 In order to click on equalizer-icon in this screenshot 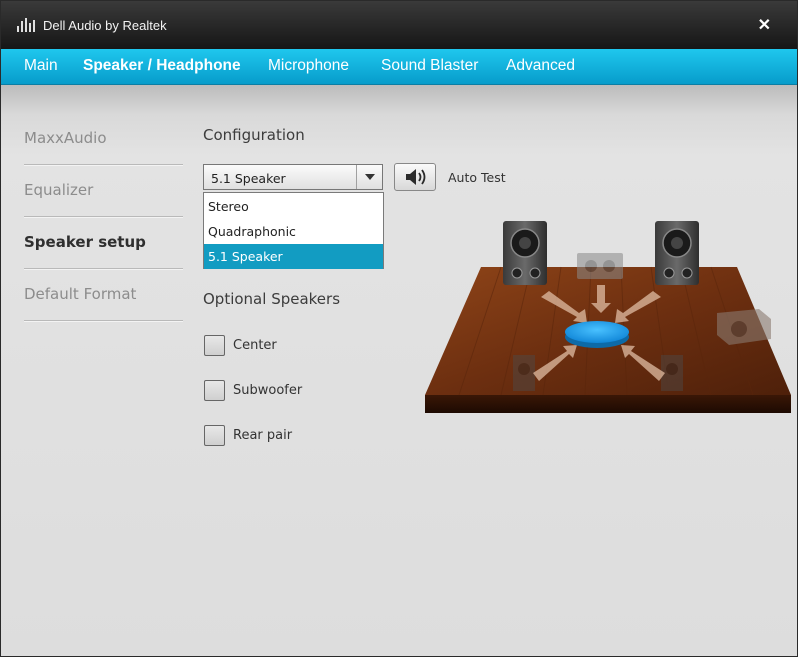, I will do `click(26, 25)`.